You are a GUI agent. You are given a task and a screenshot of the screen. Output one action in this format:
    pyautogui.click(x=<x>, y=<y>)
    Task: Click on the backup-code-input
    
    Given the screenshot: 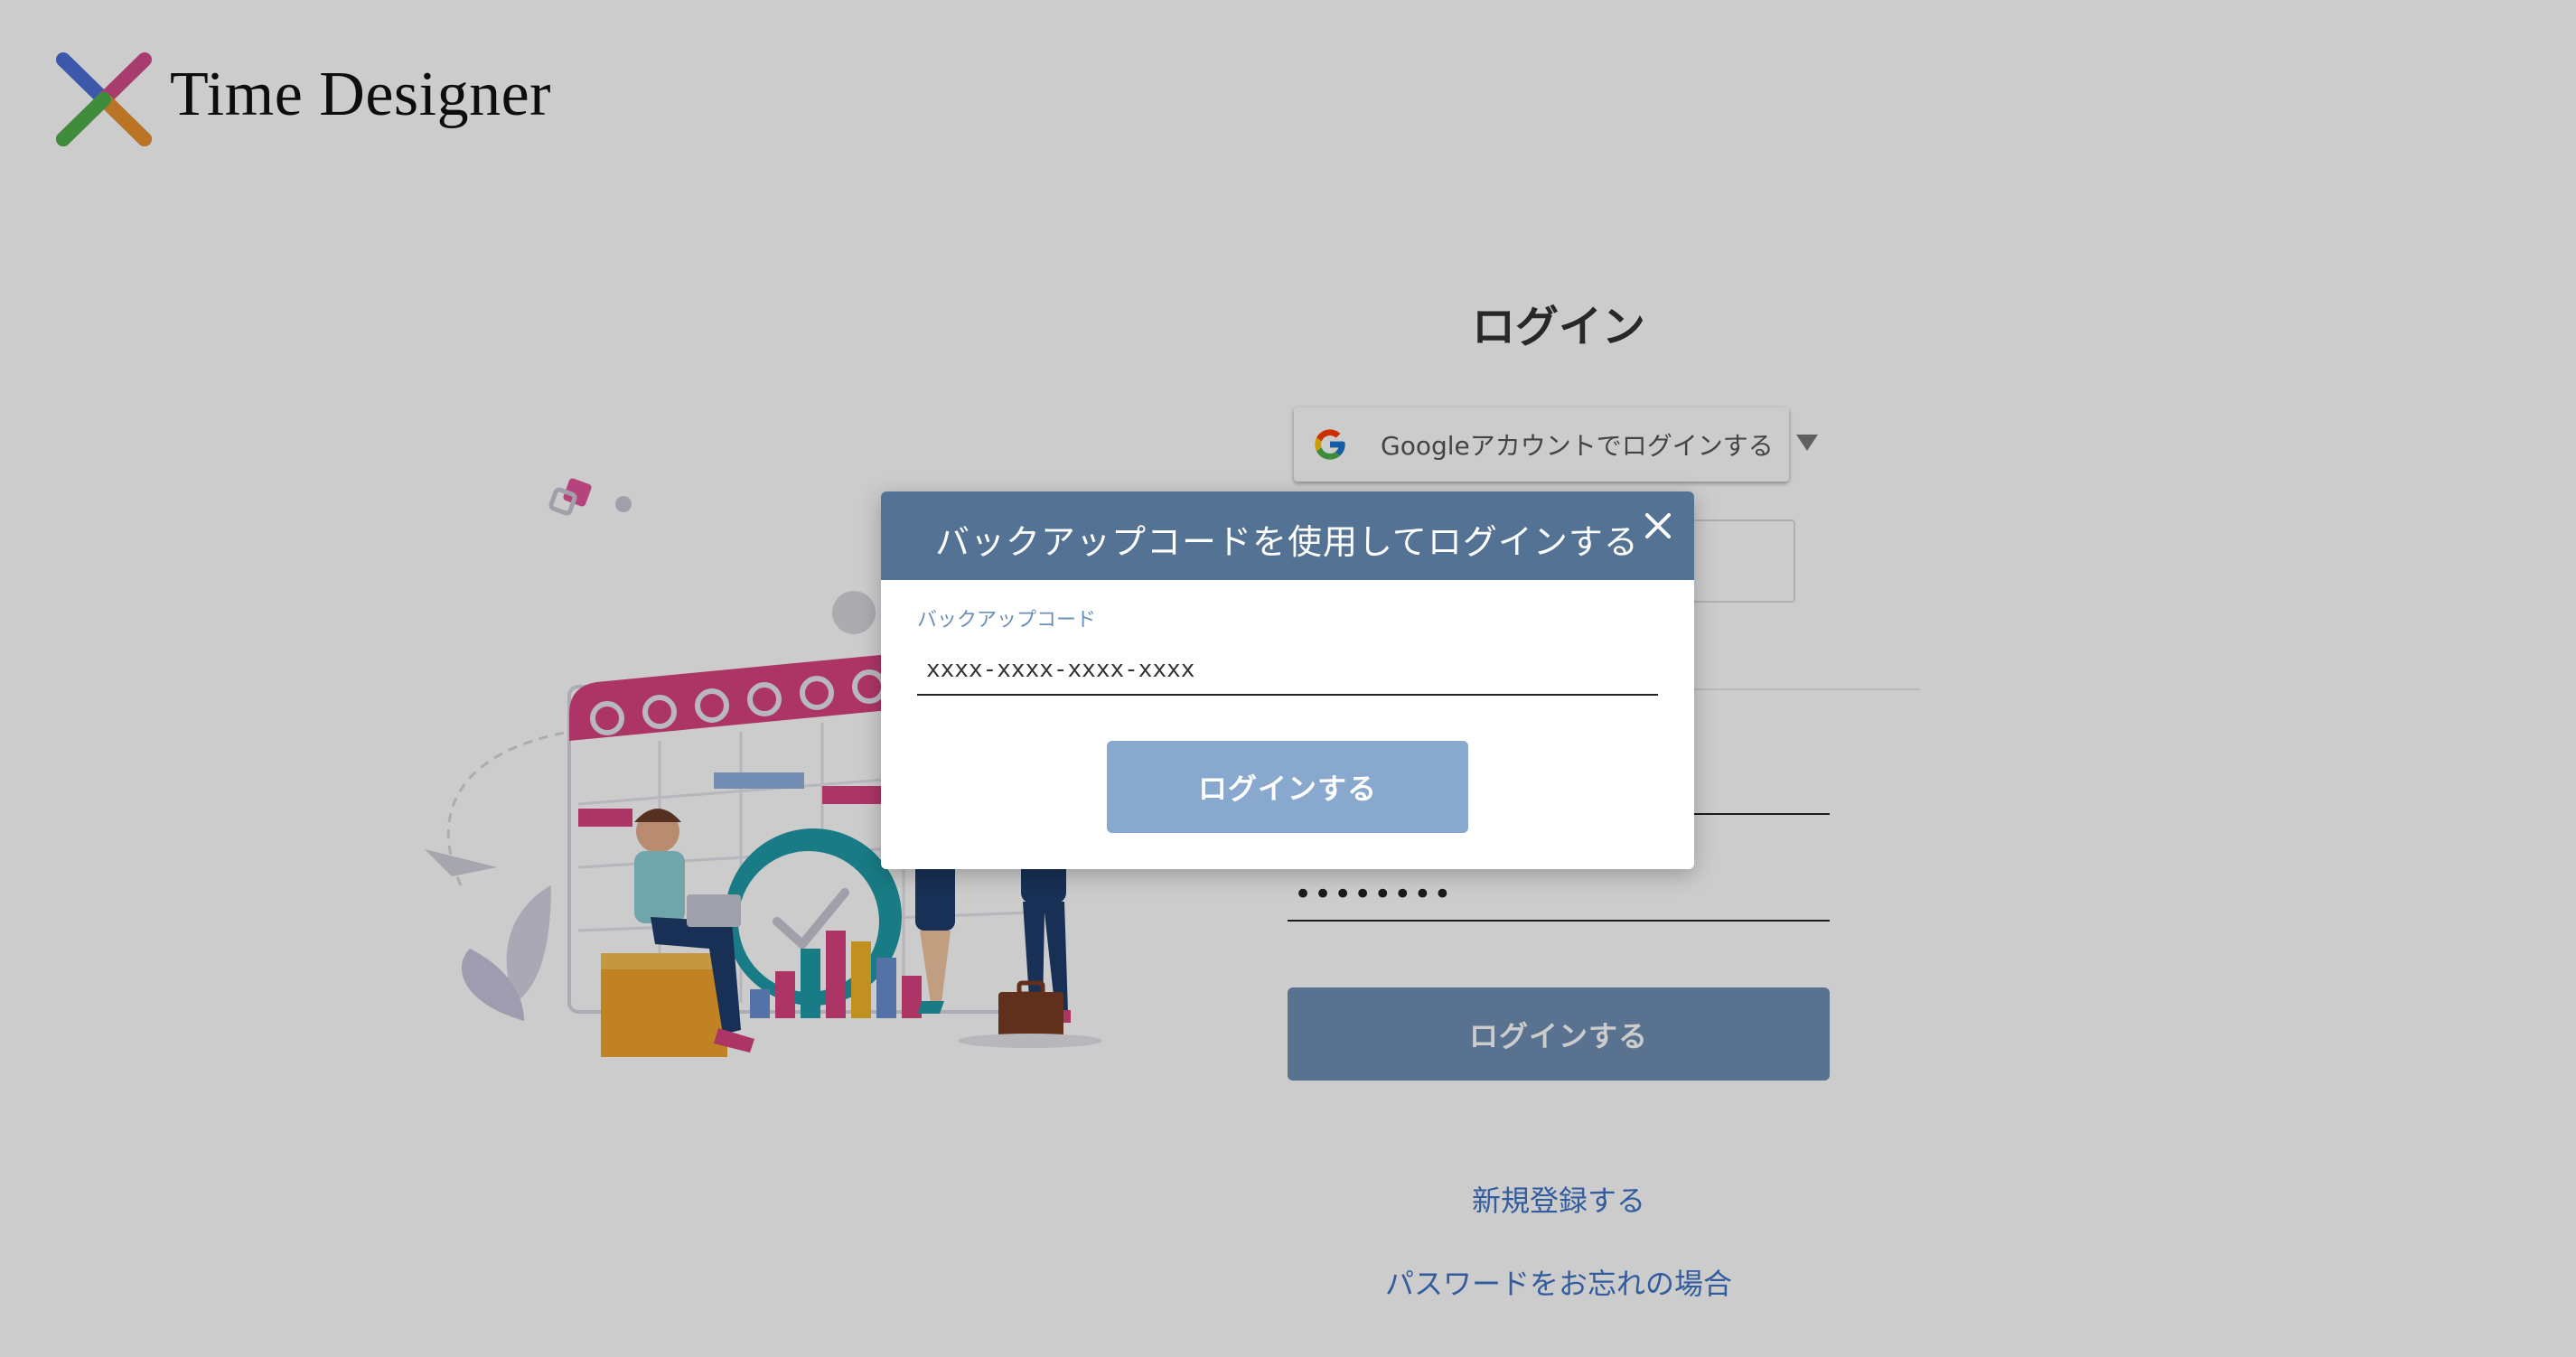 What is the action you would take?
    pyautogui.click(x=1287, y=670)
    